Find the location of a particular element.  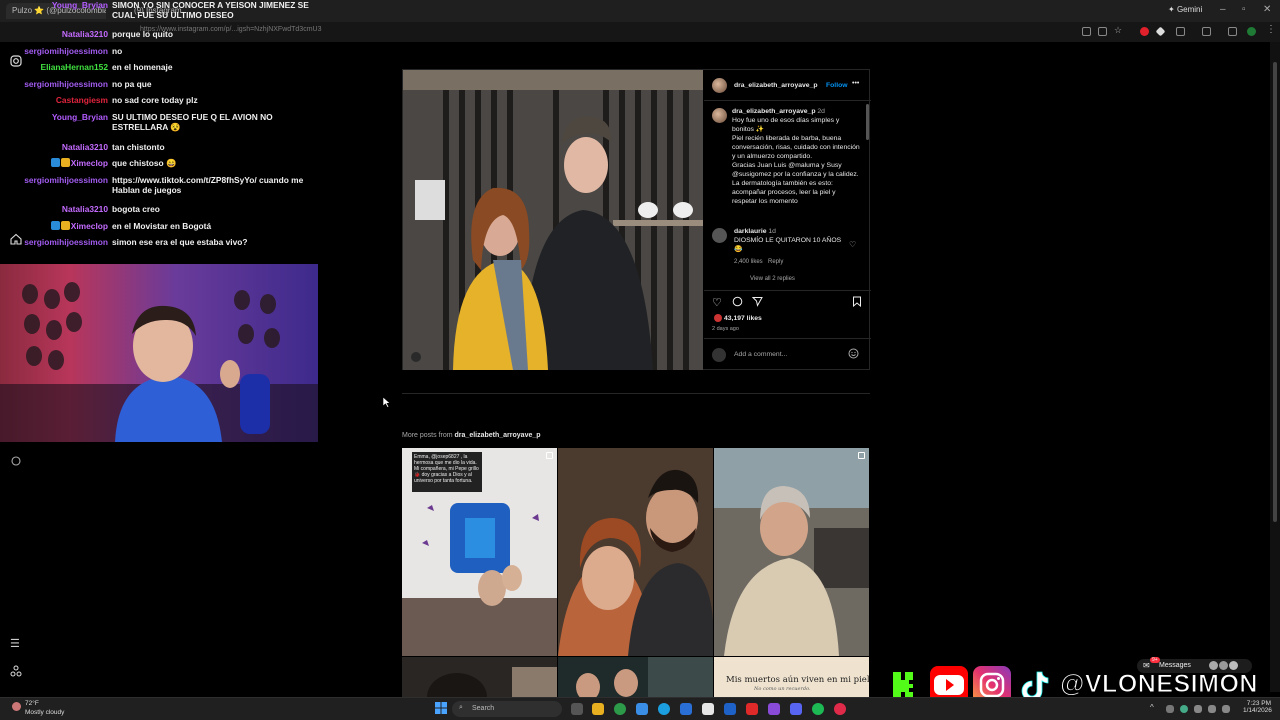

task-view-icon is located at coordinates (577, 709).